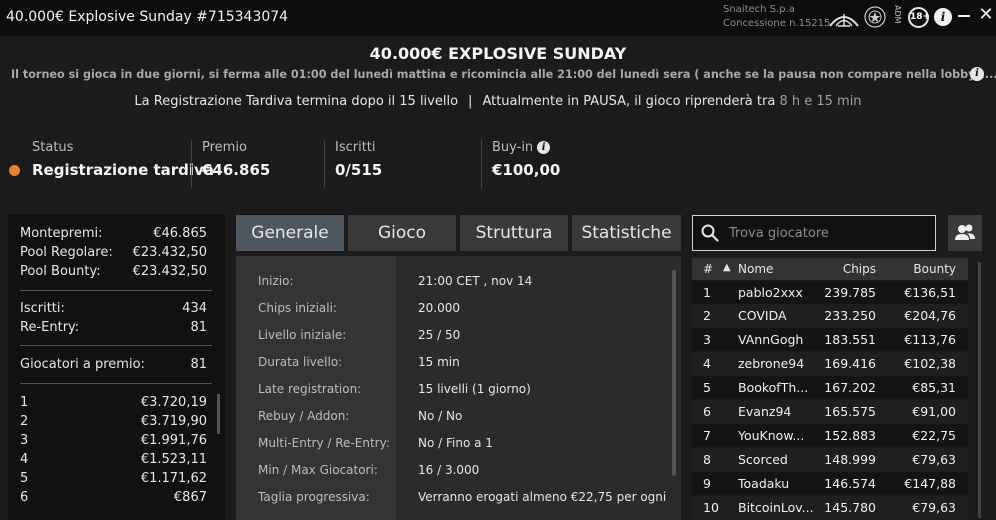 The image size is (996, 520). What do you see at coordinates (934, 387) in the screenshot?
I see `player-bounty: €85,31` at bounding box center [934, 387].